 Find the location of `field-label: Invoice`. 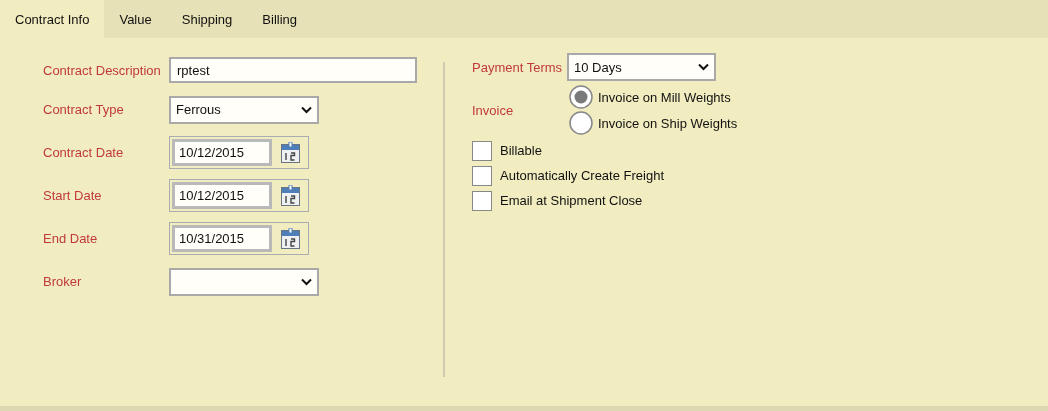

field-label: Invoice is located at coordinates (493, 110).